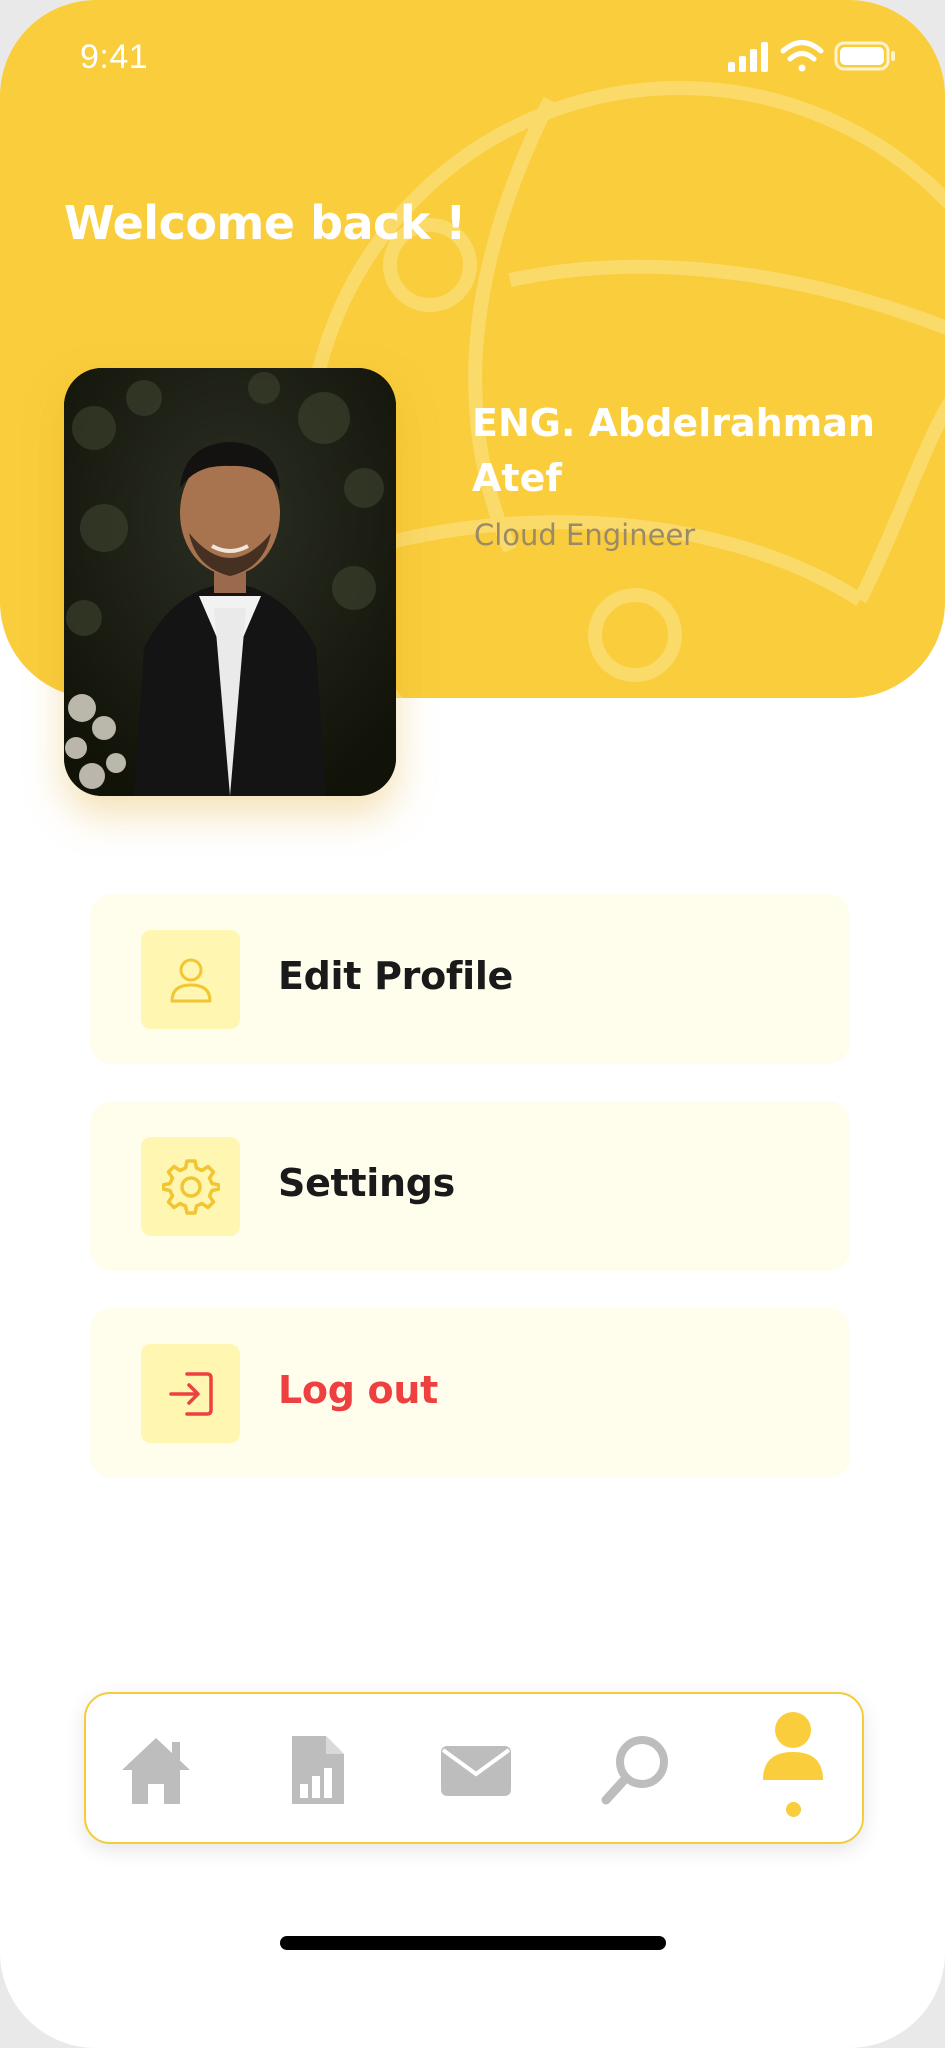 Image resolution: width=945 pixels, height=2048 pixels. I want to click on home-indicator, so click(473, 1943).